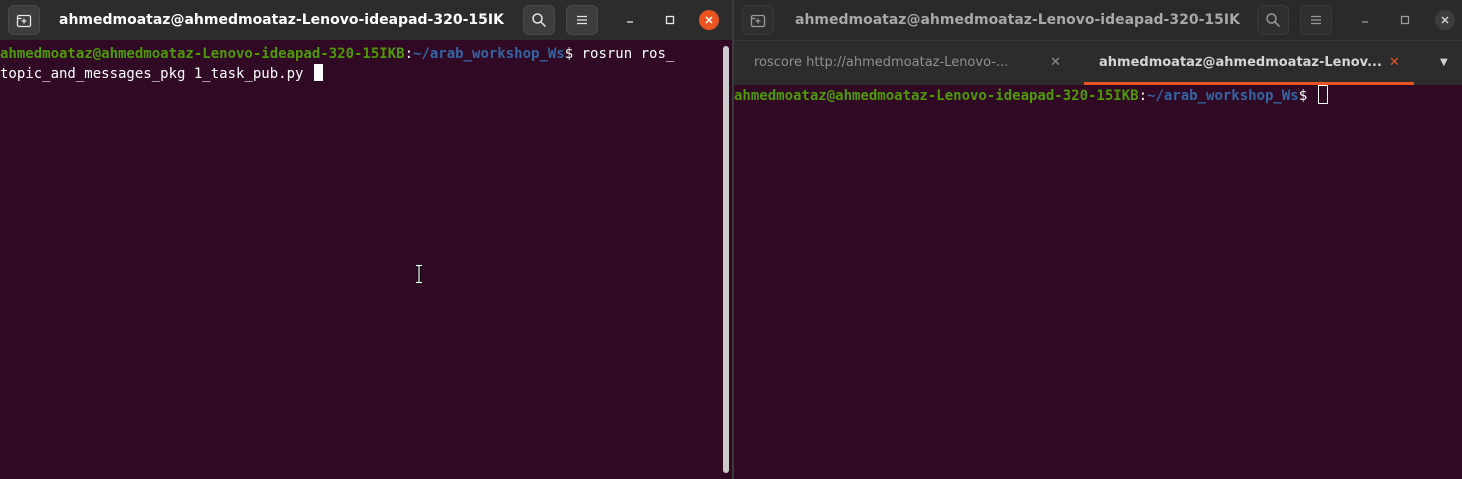 Image resolution: width=1462 pixels, height=479 pixels. What do you see at coordinates (156, 74) in the screenshot?
I see `command-text: topic_and_messages_pkg 1_task_pub.py` at bounding box center [156, 74].